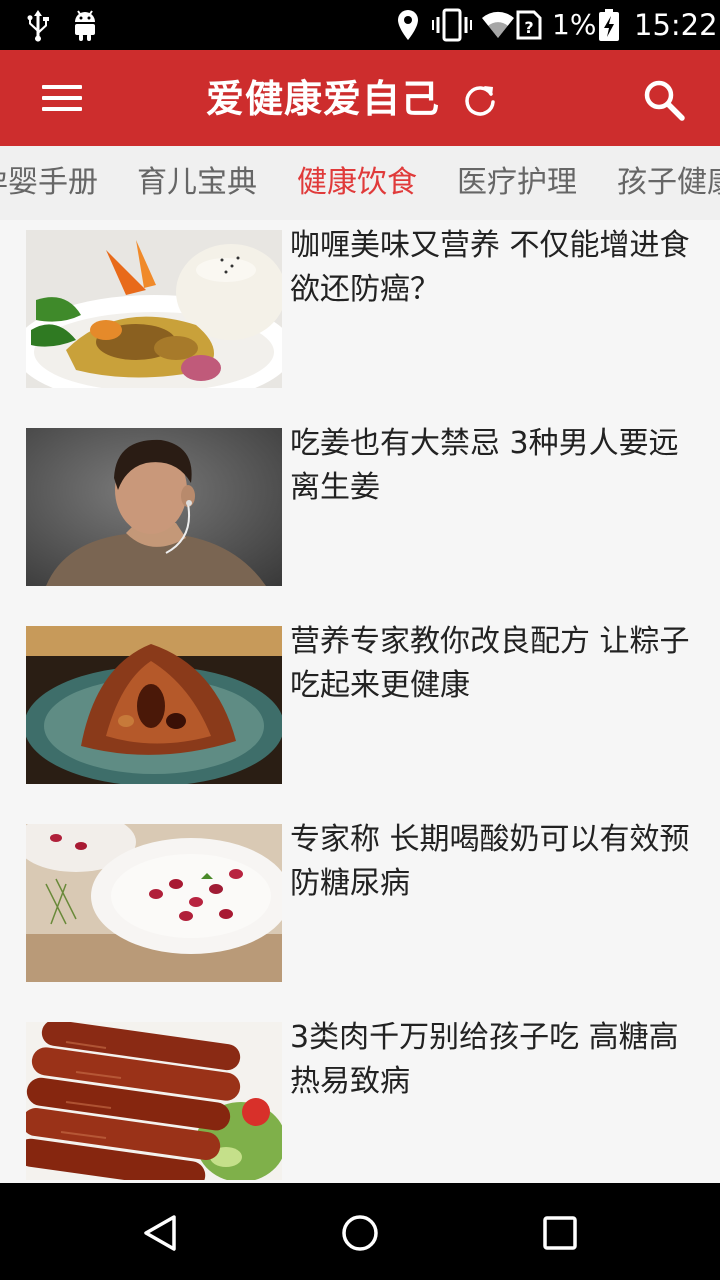 Image resolution: width=720 pixels, height=1280 pixels. I want to click on man-with-earphones-photo, so click(154, 507).